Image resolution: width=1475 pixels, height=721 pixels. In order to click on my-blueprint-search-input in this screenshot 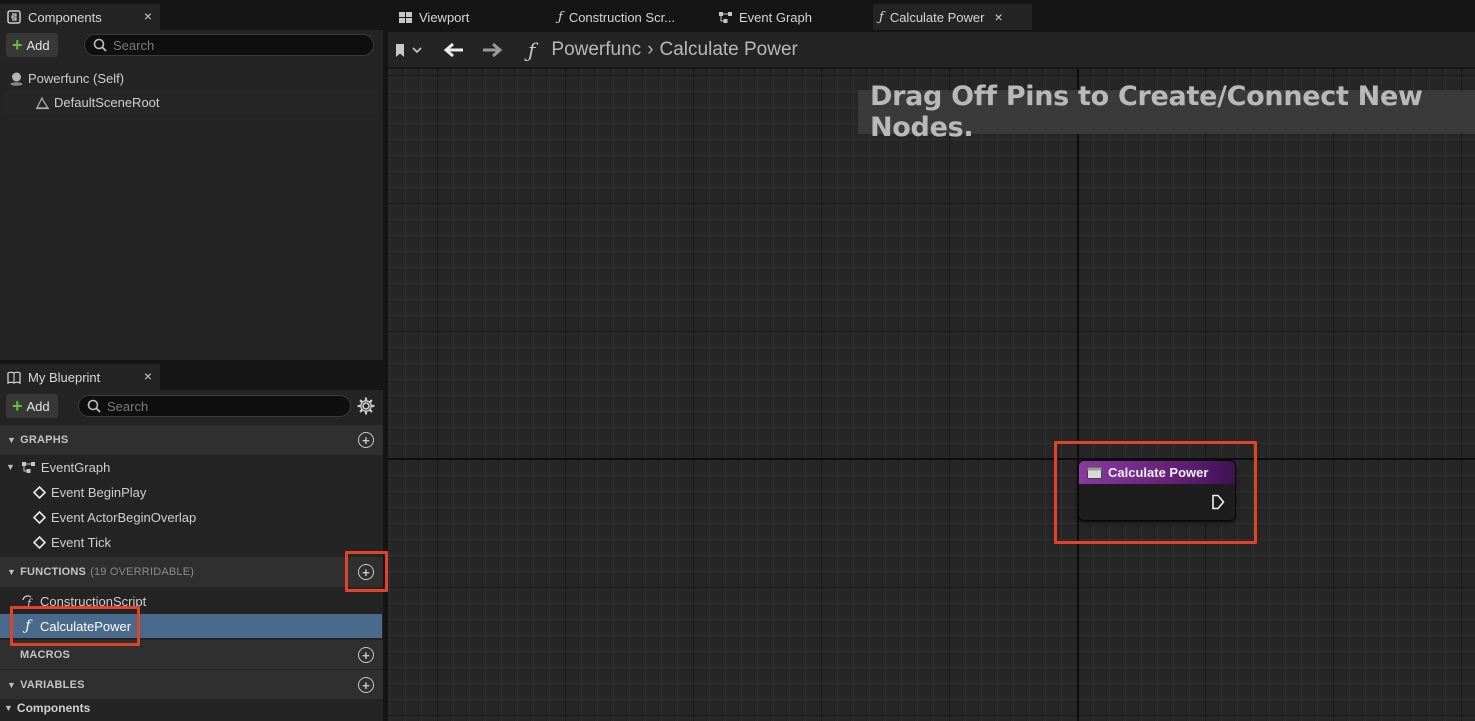, I will do `click(212, 406)`.